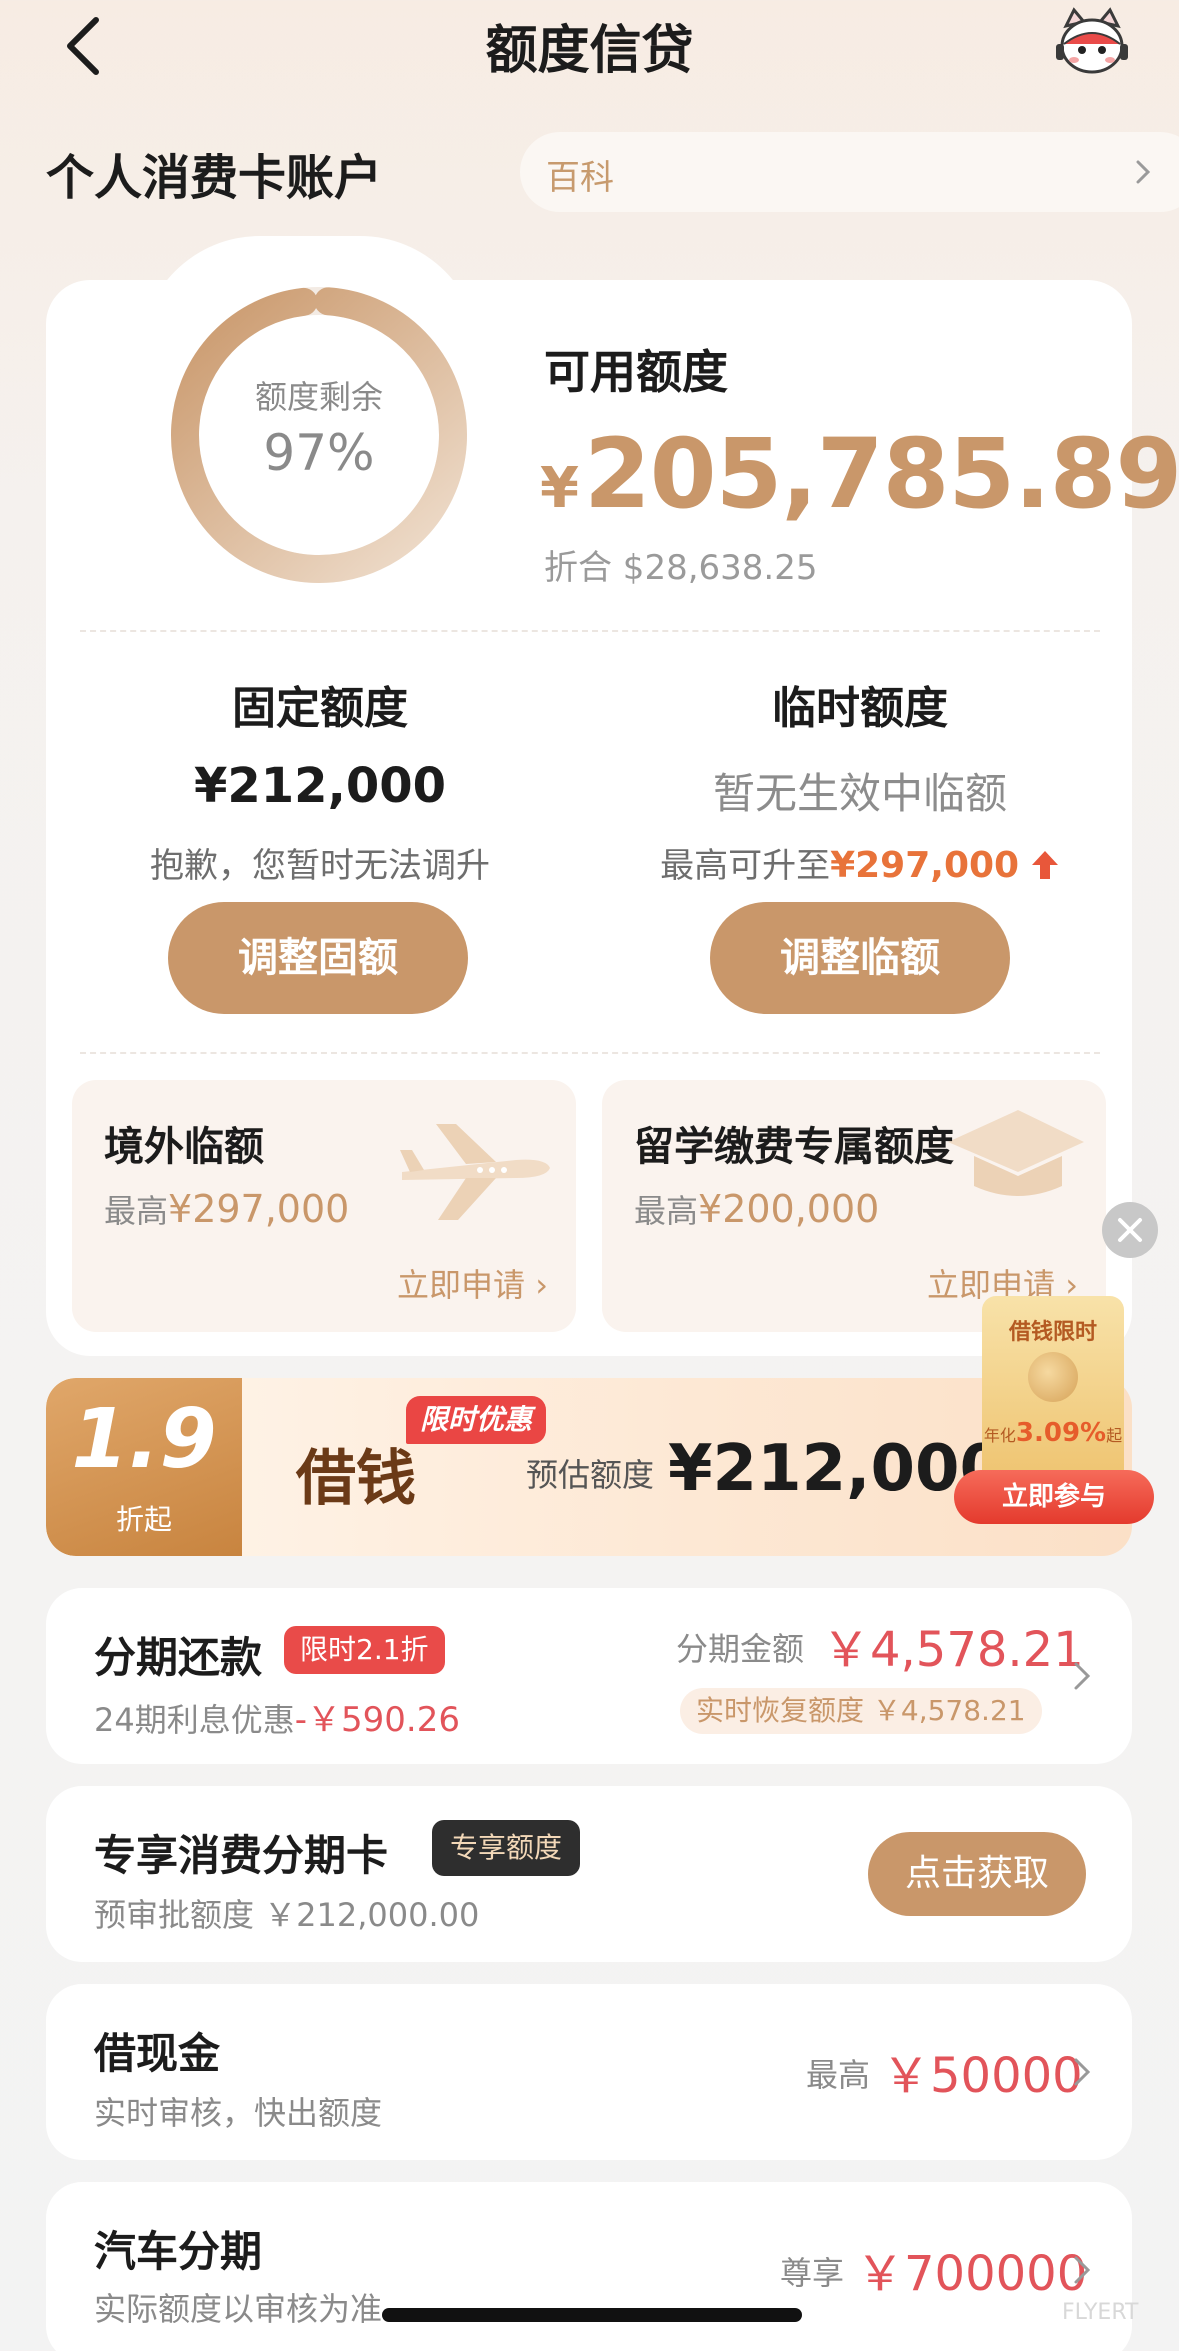  What do you see at coordinates (1114, 1435) in the screenshot?
I see `rp-rate-suffix: 起` at bounding box center [1114, 1435].